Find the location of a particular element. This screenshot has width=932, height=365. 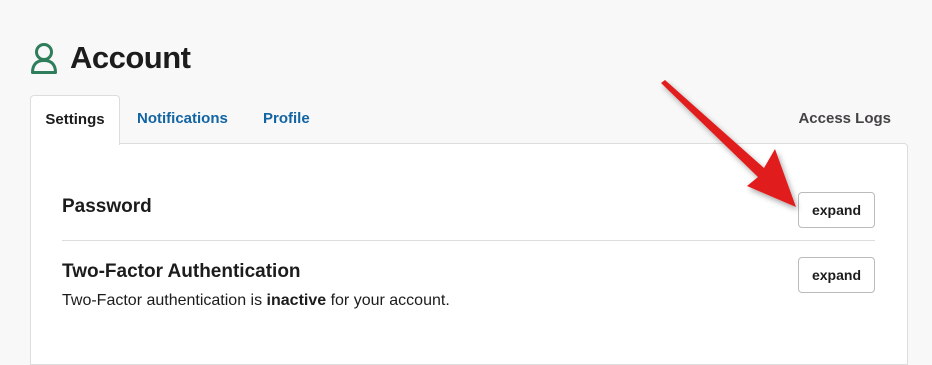

two-factor-section-title: Two-Factor Authentication is located at coordinates (181, 271).